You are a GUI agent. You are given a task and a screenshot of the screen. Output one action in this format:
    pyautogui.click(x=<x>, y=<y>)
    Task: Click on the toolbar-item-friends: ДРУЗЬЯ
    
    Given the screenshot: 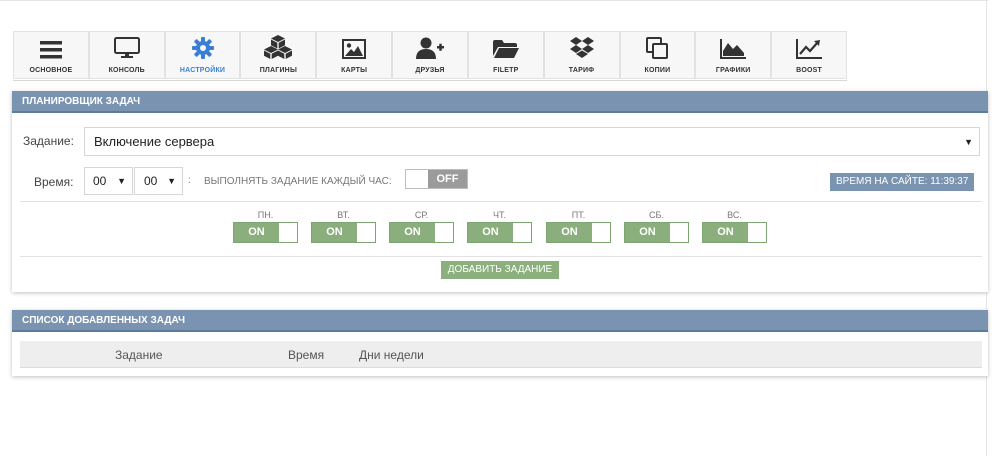 What is the action you would take?
    pyautogui.click(x=430, y=55)
    